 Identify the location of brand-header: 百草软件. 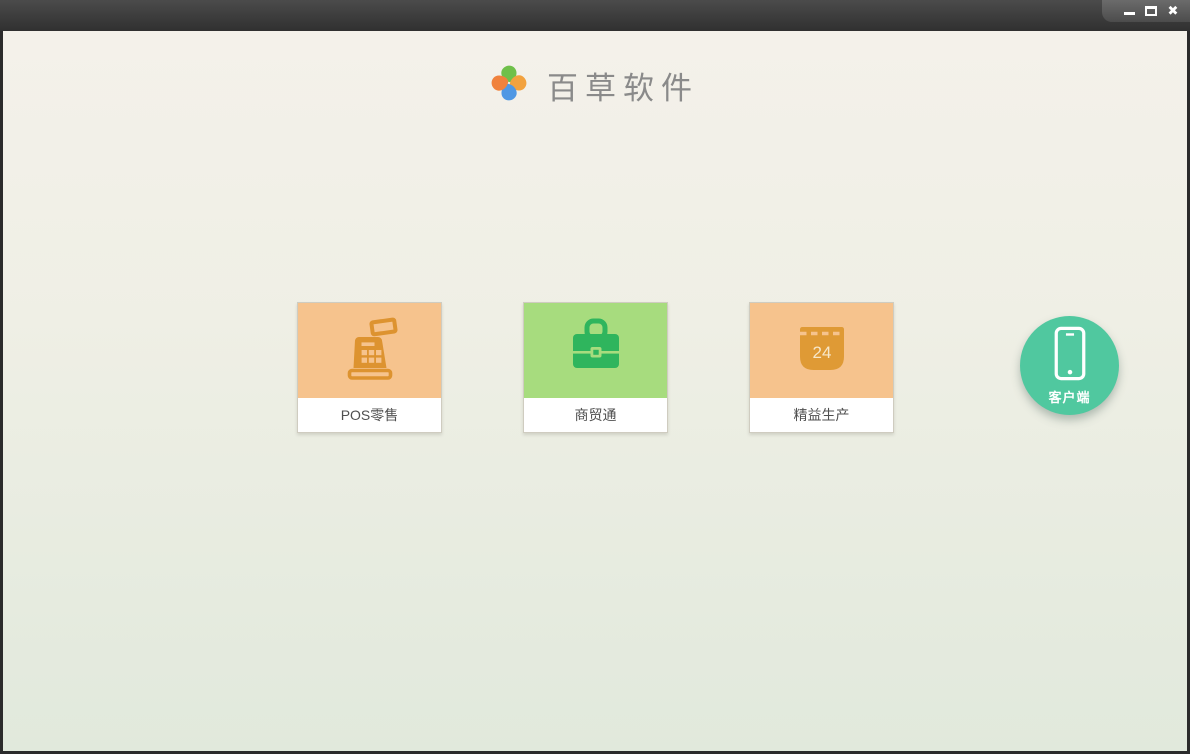
(595, 85).